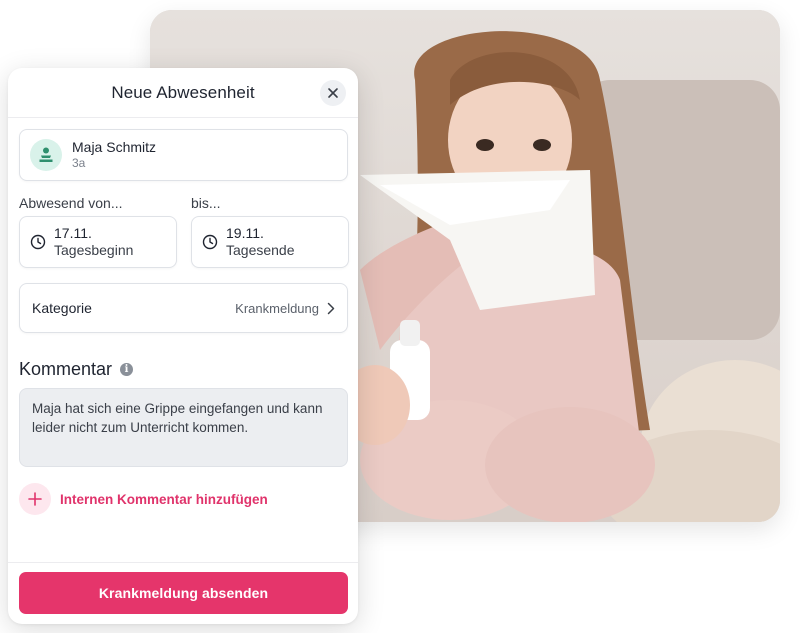  Describe the element at coordinates (94, 250) in the screenshot. I see `absent-from-time: Tagesbeginn` at that location.